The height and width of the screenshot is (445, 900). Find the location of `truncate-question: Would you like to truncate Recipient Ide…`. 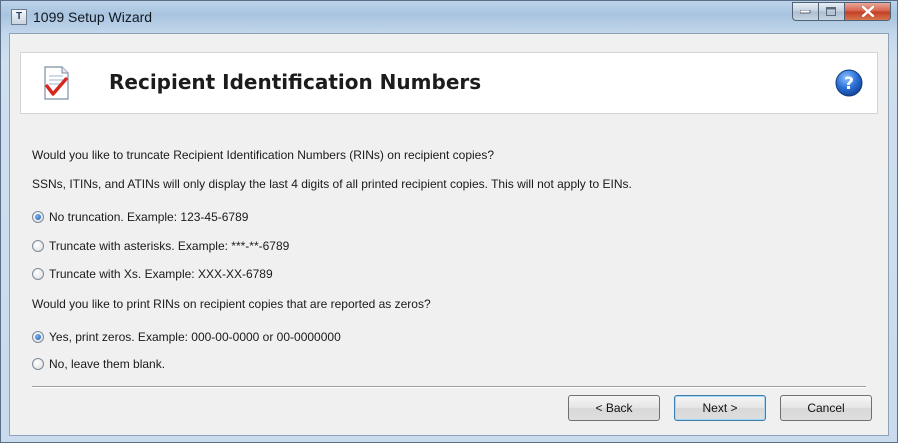

truncate-question: Would you like to truncate Recipient Ide… is located at coordinates (263, 155).